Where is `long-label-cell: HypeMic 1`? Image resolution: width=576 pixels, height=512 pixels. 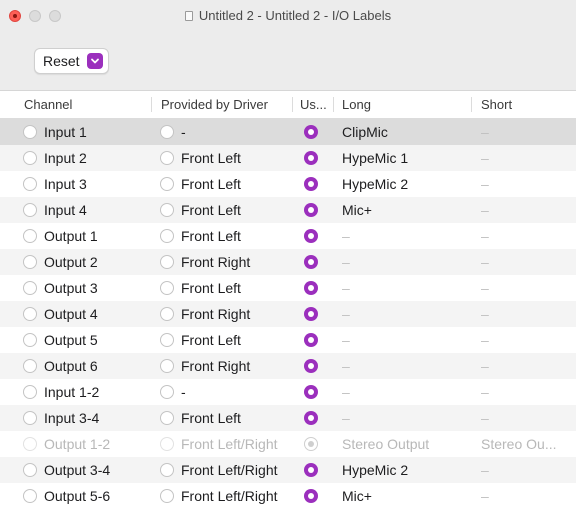
long-label-cell: HypeMic 1 is located at coordinates (375, 158).